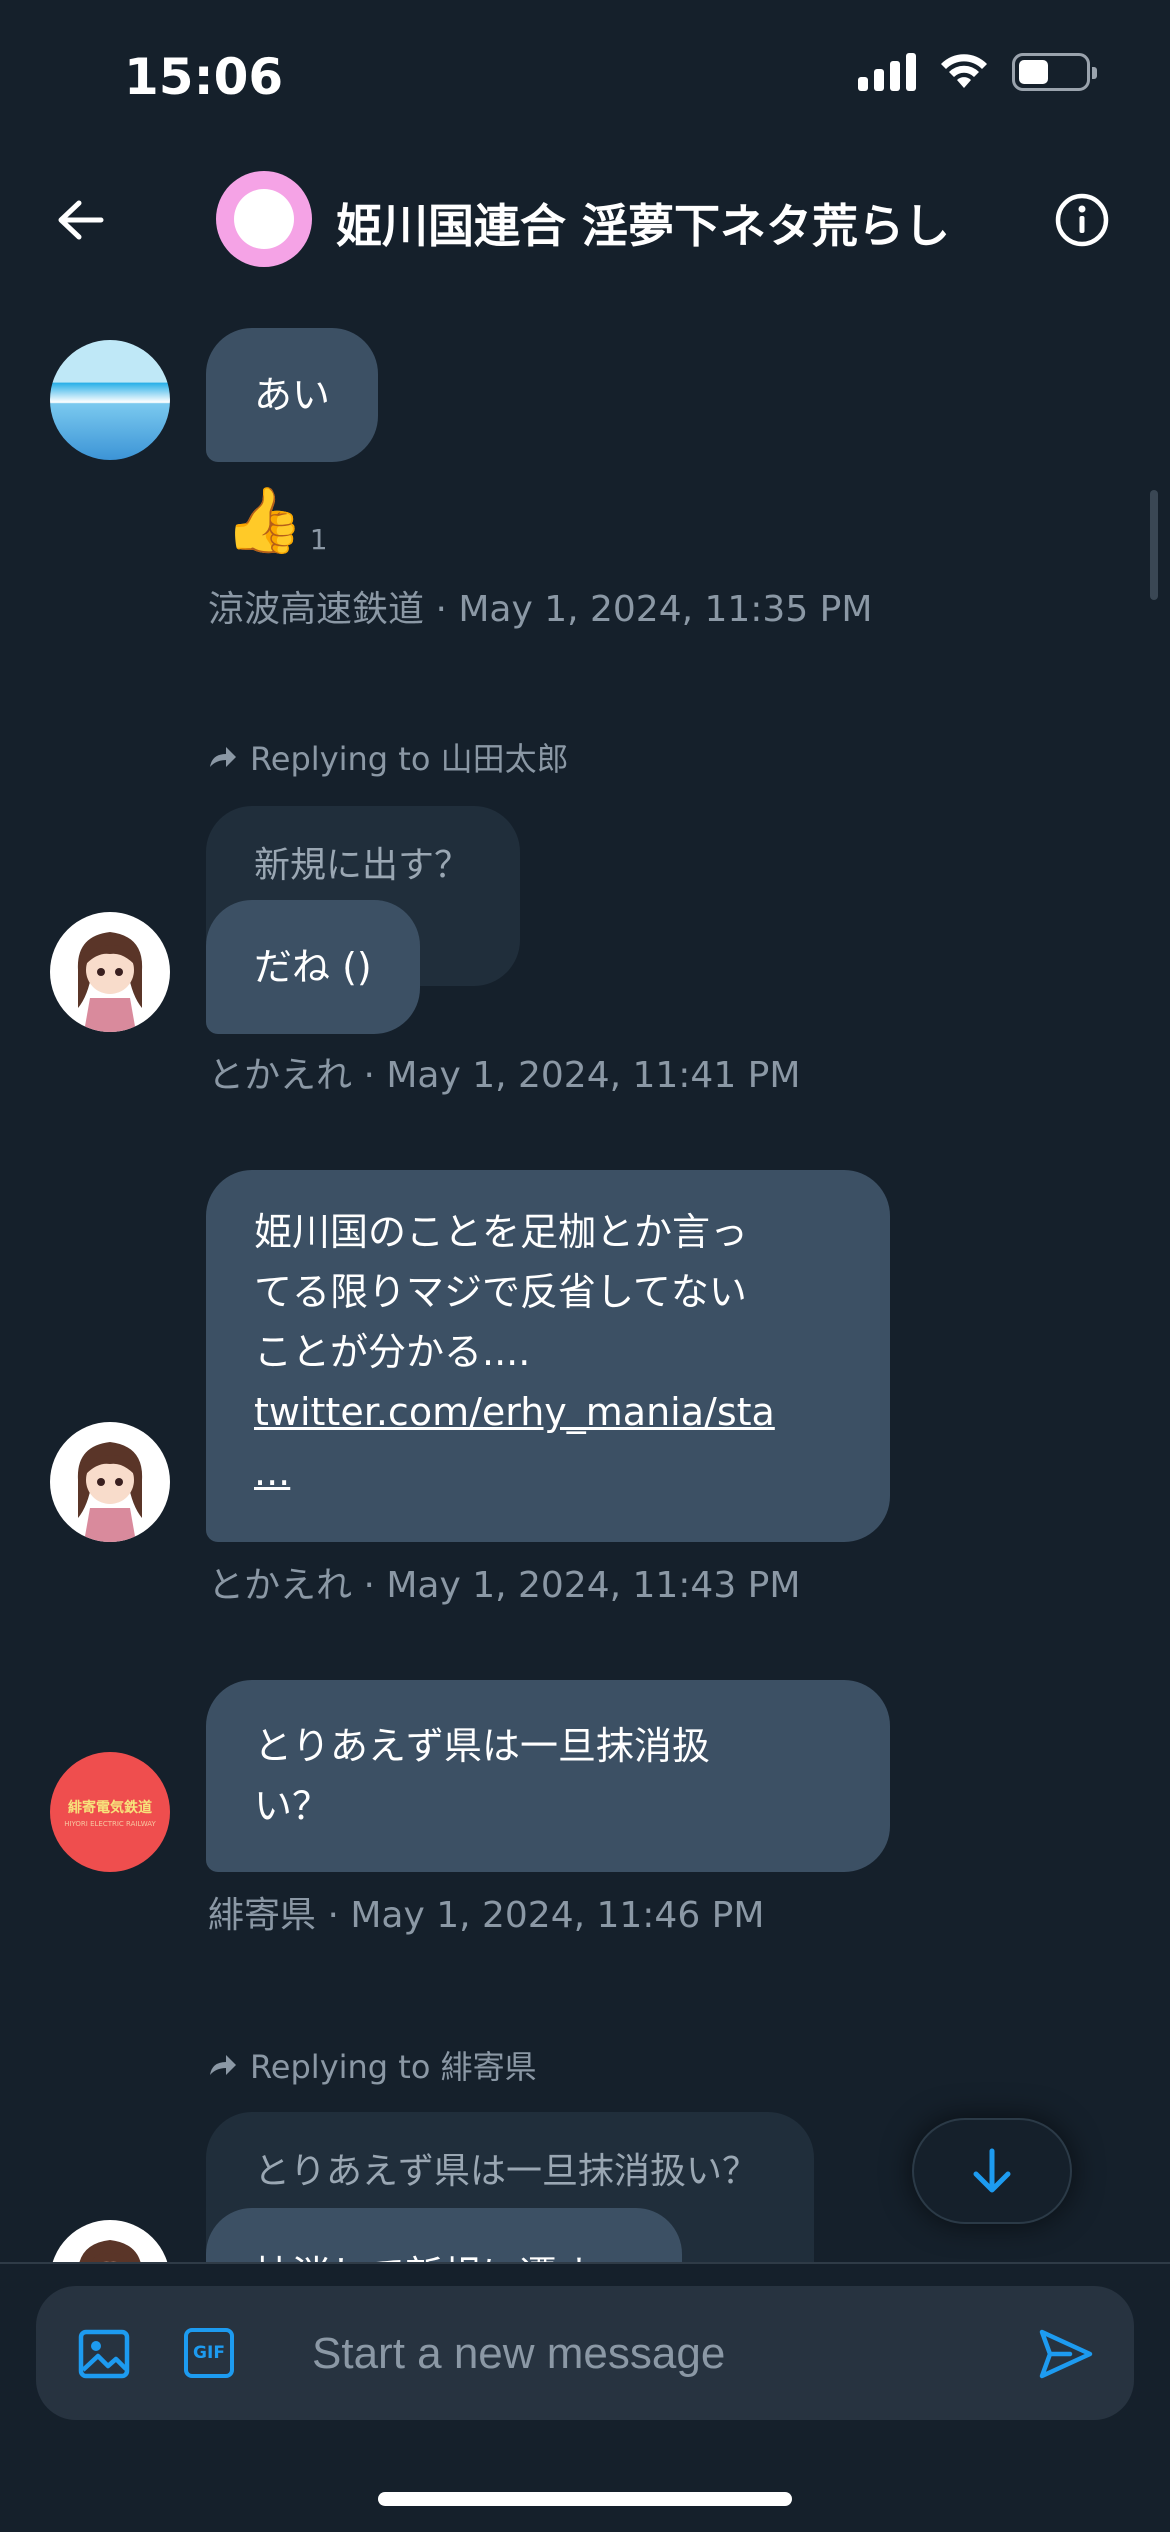 The image size is (1170, 2532). I want to click on quoted-text: 新規に出す？, so click(362, 865).